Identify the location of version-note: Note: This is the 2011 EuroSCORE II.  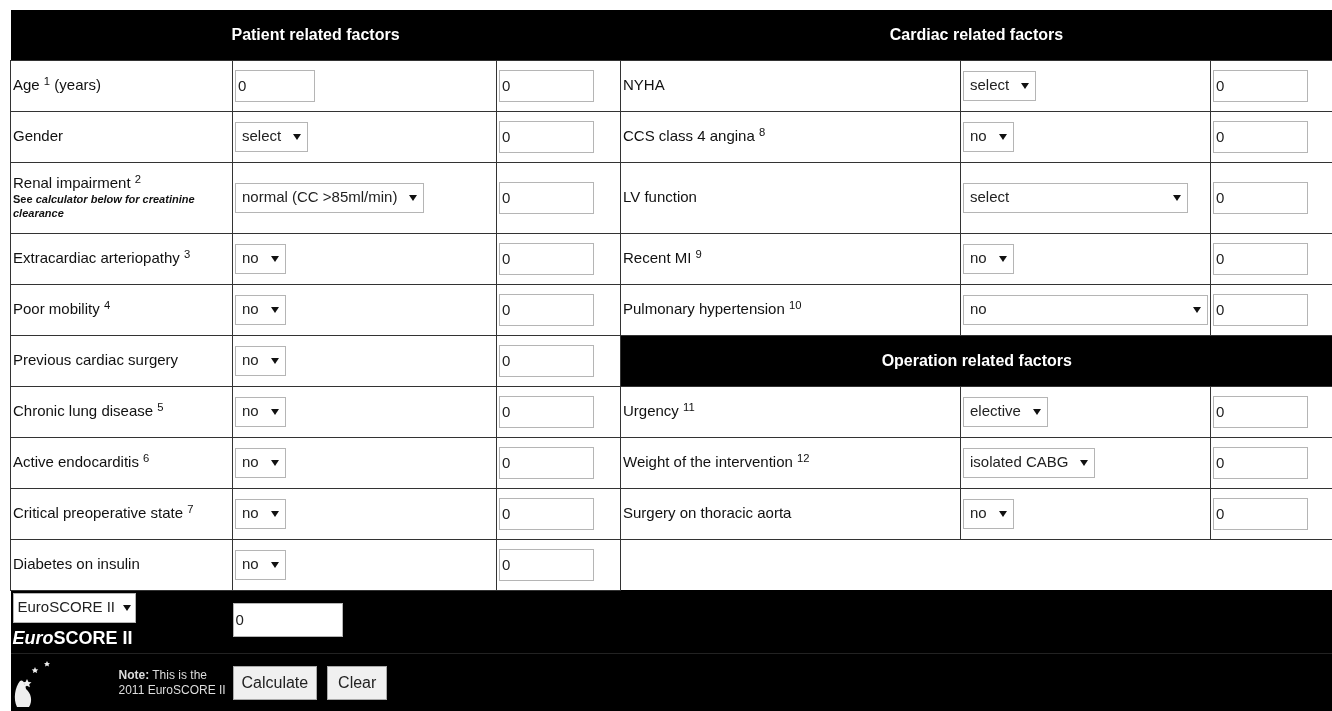
(172, 682).